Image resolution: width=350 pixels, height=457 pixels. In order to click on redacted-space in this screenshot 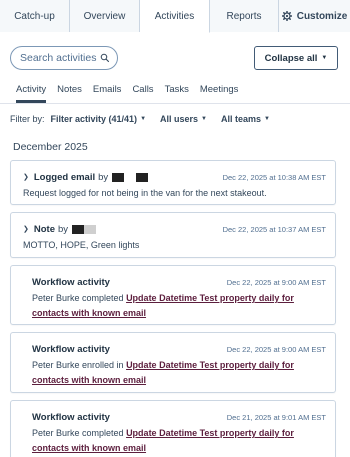, I will do `click(128, 177)`.